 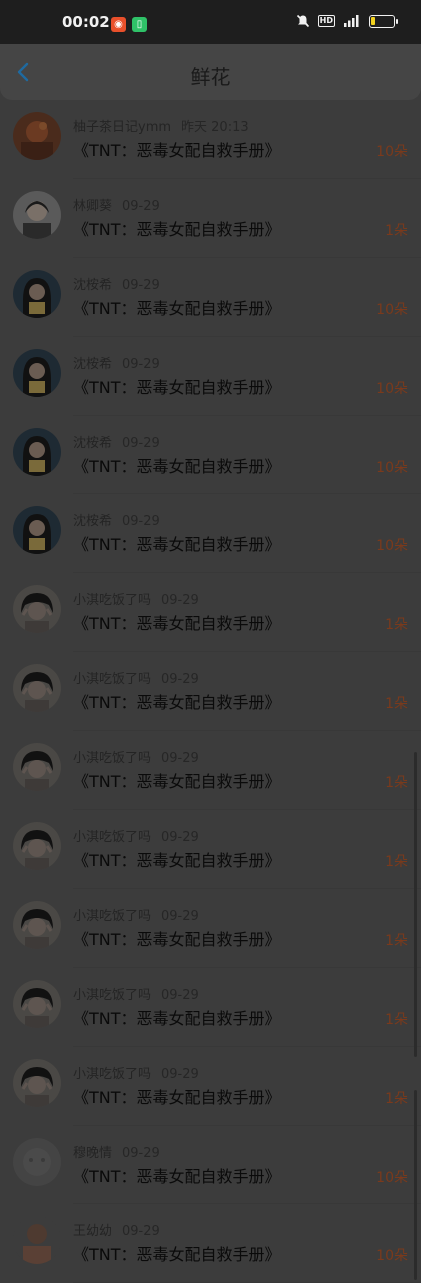 What do you see at coordinates (383, 21) in the screenshot?
I see `battery-icon` at bounding box center [383, 21].